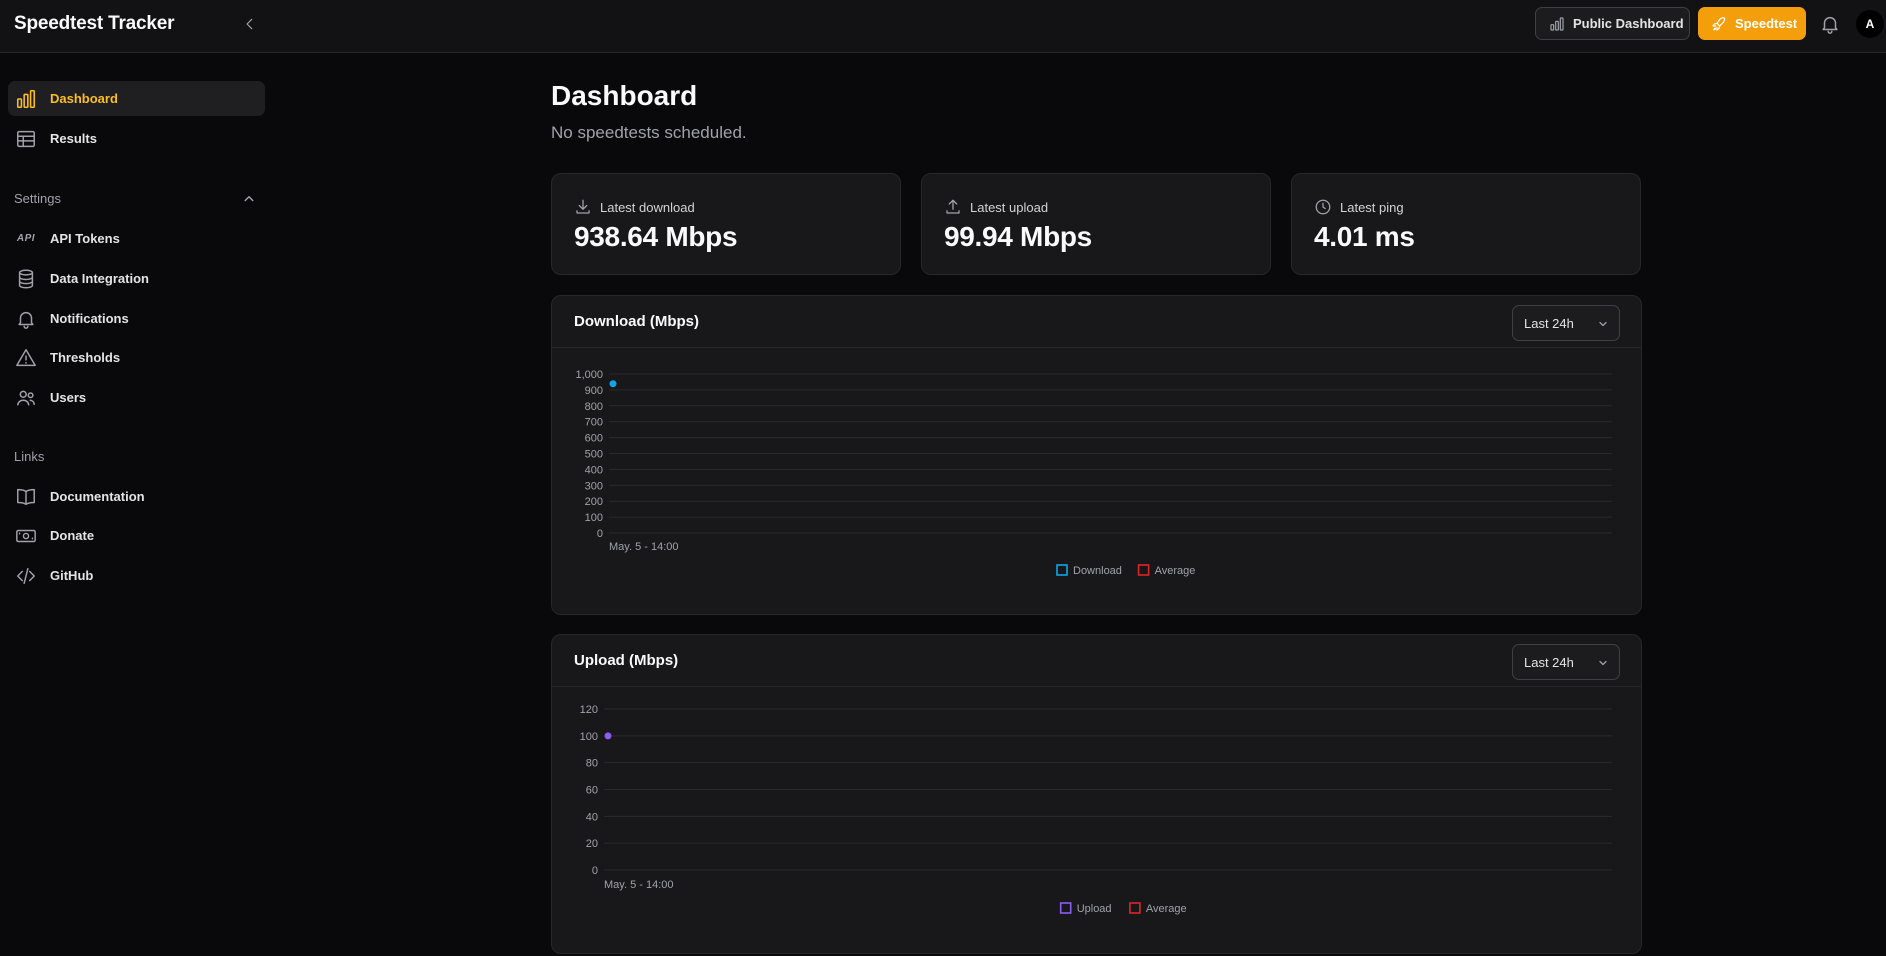 This screenshot has width=1886, height=956. I want to click on legend-item: Download, so click(1089, 570).